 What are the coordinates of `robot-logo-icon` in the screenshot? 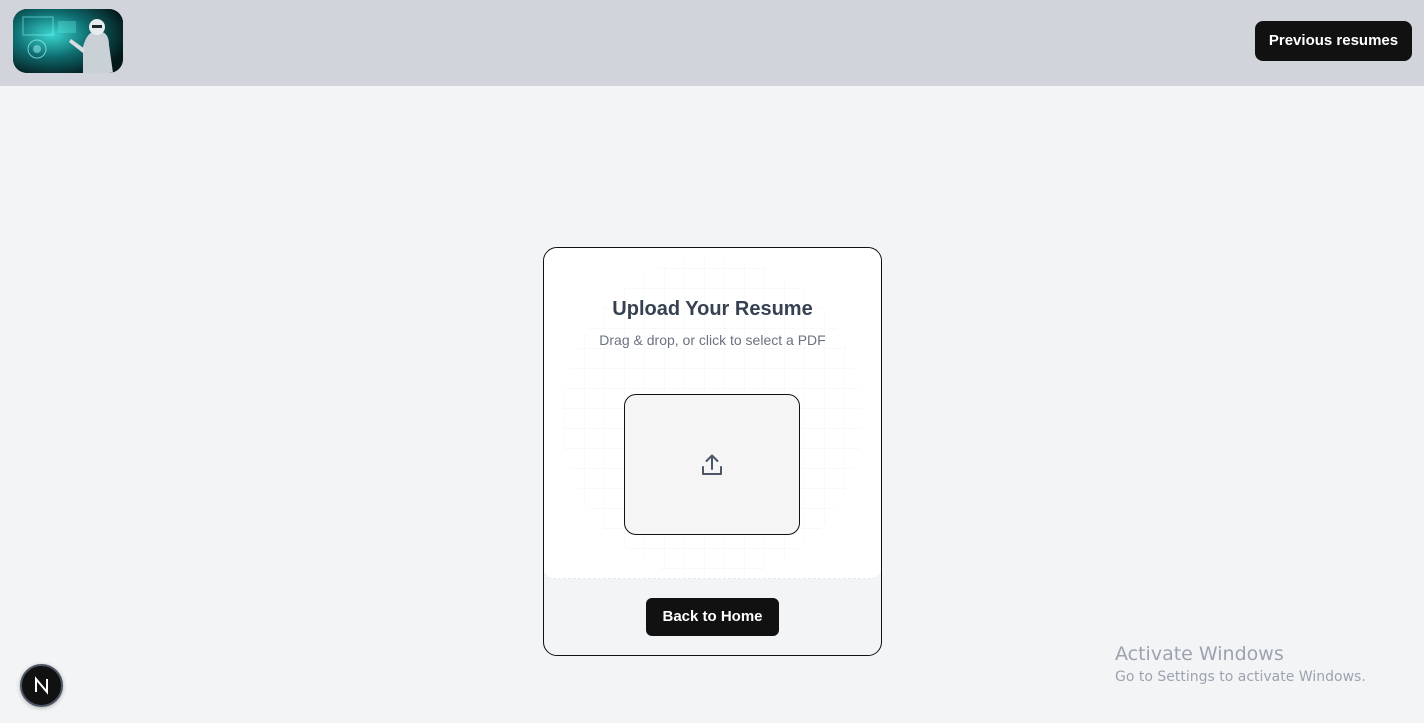 It's located at (68, 41).